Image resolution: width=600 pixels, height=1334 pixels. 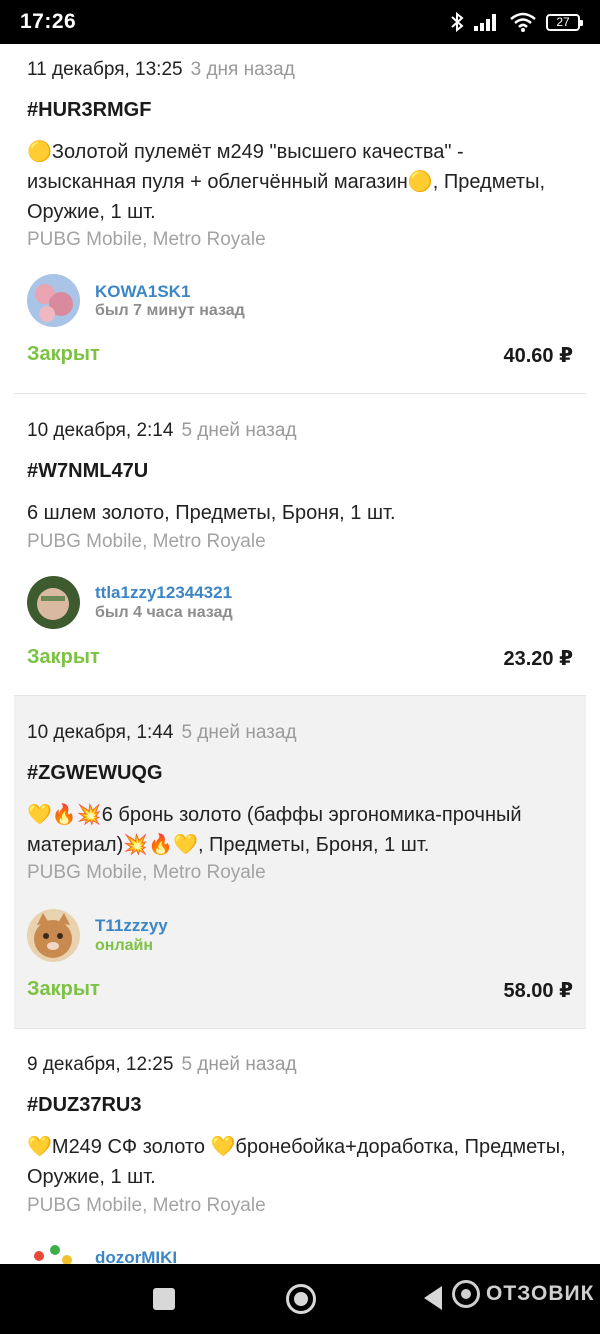 What do you see at coordinates (457, 22) in the screenshot?
I see `bluetooth-icon` at bounding box center [457, 22].